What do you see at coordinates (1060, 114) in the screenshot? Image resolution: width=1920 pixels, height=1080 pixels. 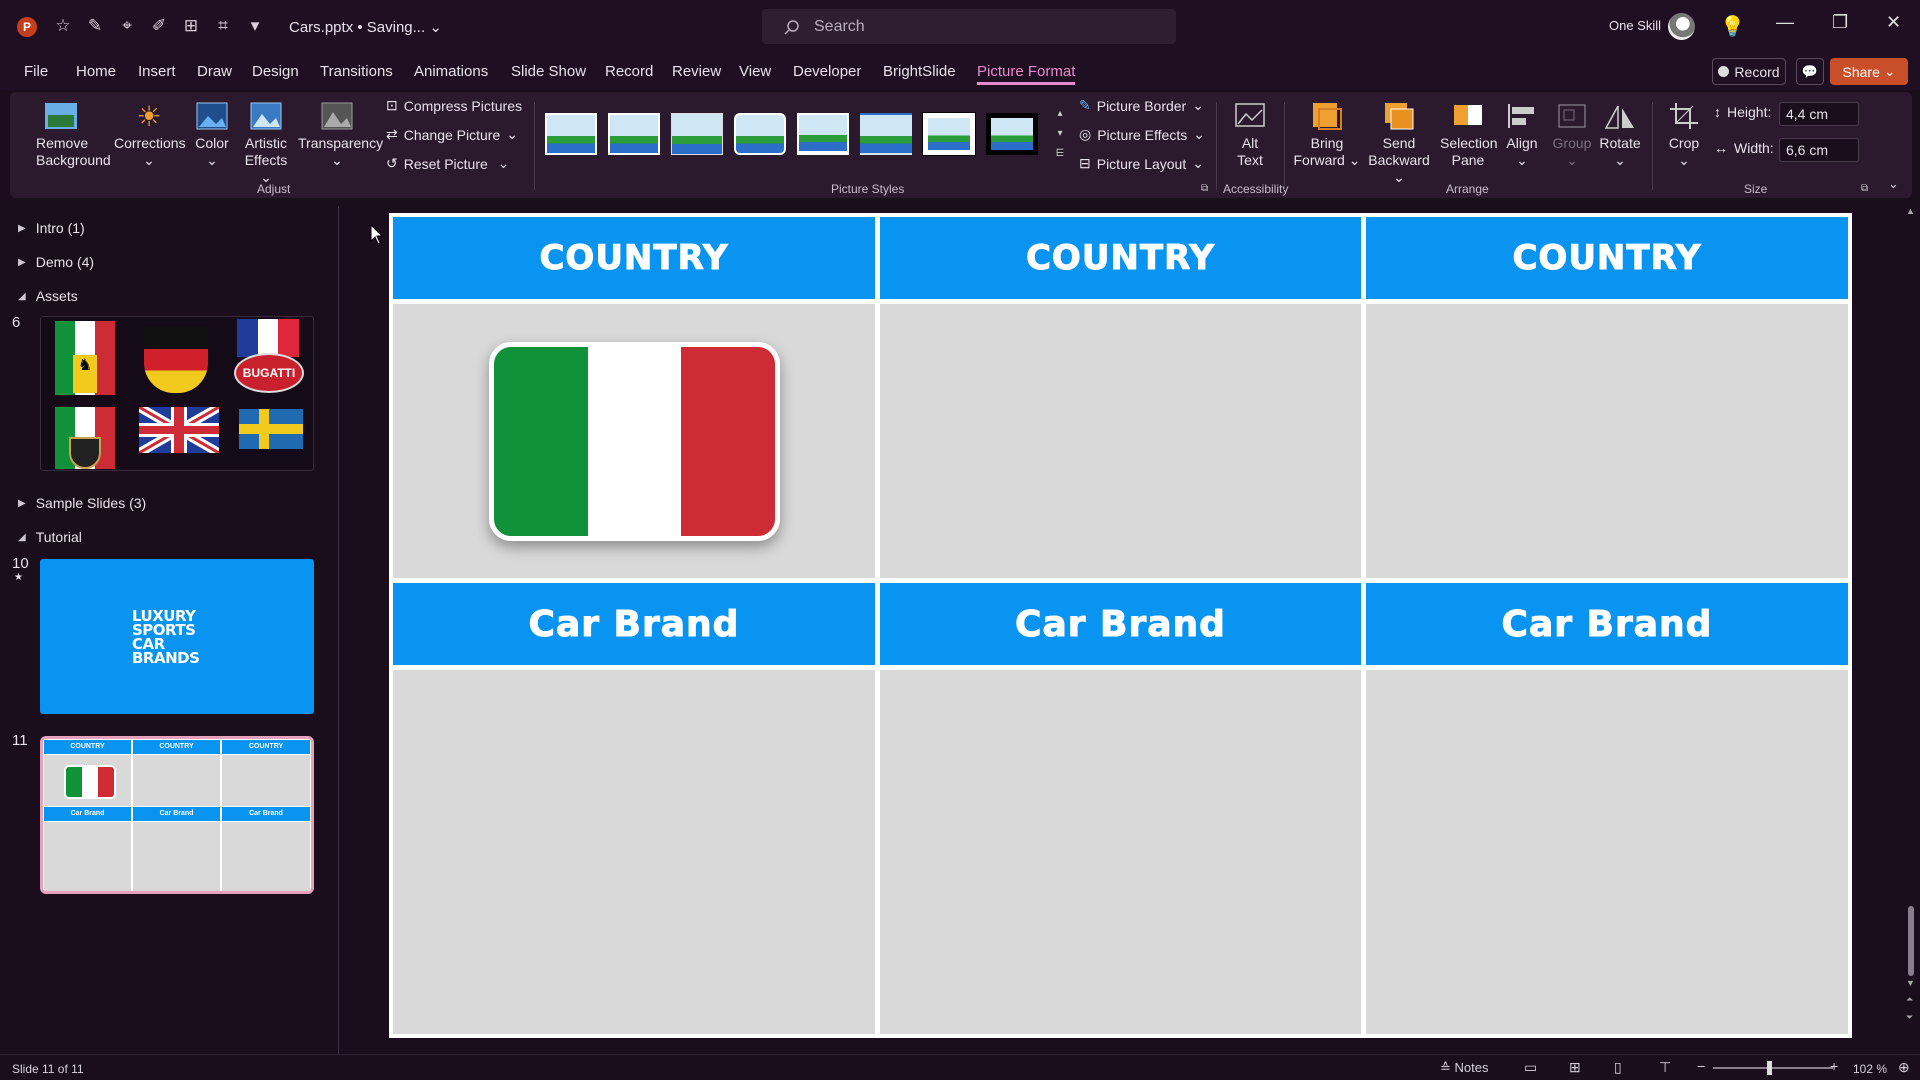 I see `chevron-up-icon: ▴` at bounding box center [1060, 114].